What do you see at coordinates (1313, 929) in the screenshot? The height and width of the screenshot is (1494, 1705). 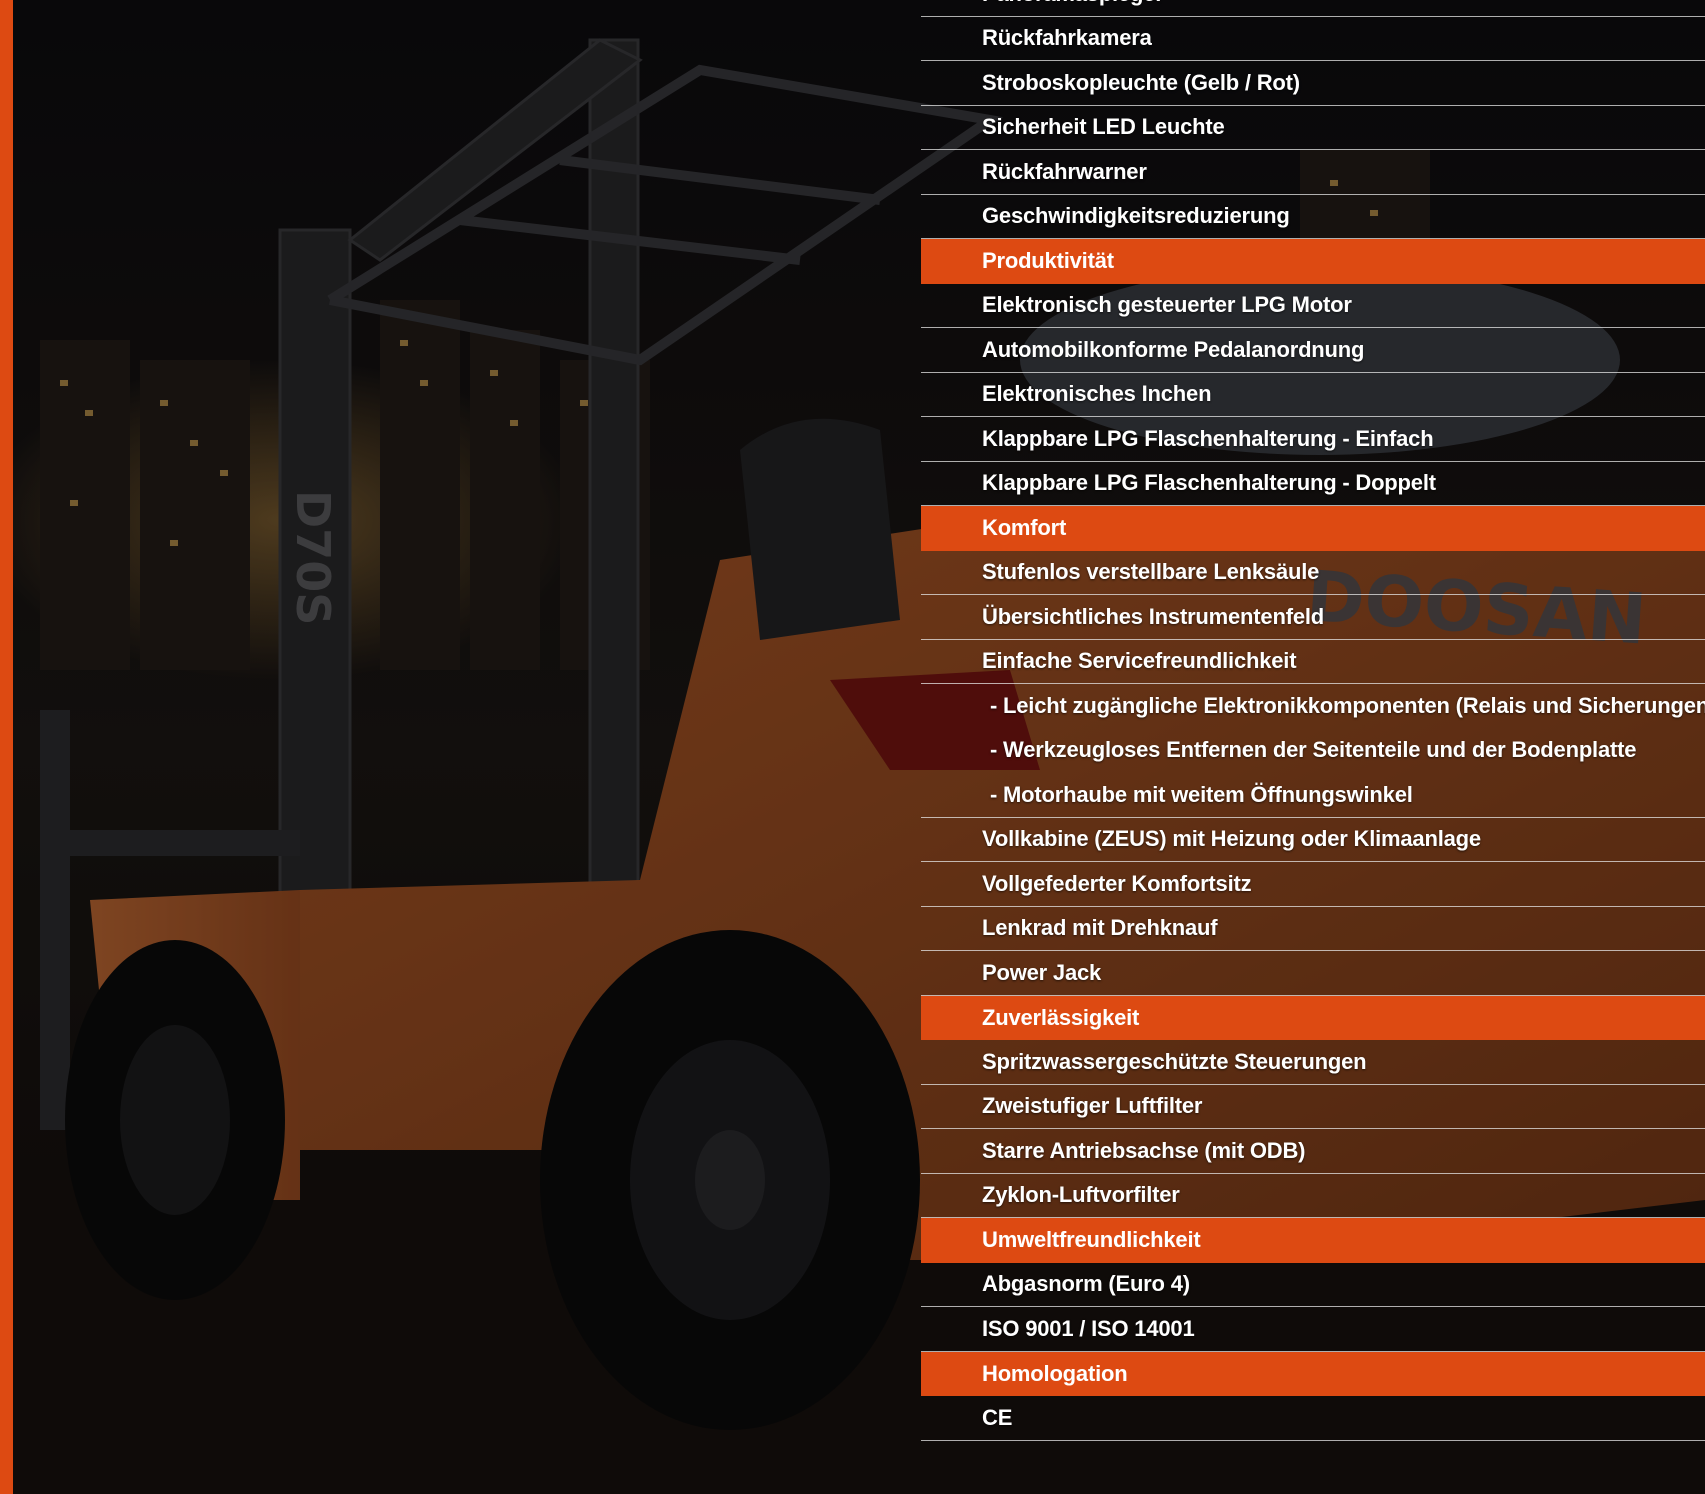 I see `feature-item: Lenkrad mit Drehknauf` at bounding box center [1313, 929].